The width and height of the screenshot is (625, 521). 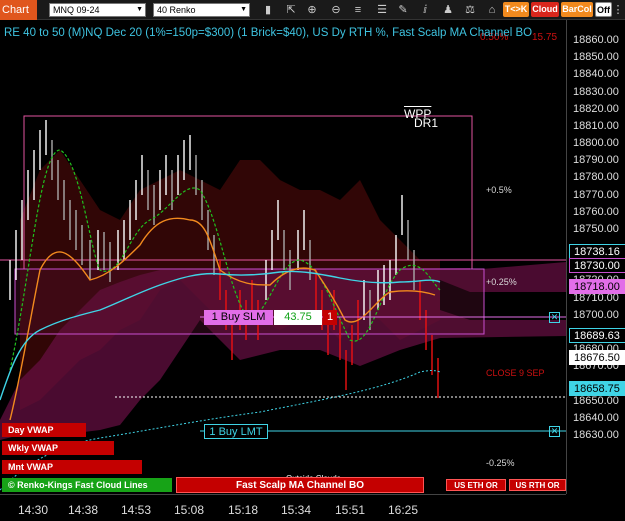 What do you see at coordinates (238, 317) in the screenshot?
I see `buy-slm-order-label: 1 Buy SLM` at bounding box center [238, 317].